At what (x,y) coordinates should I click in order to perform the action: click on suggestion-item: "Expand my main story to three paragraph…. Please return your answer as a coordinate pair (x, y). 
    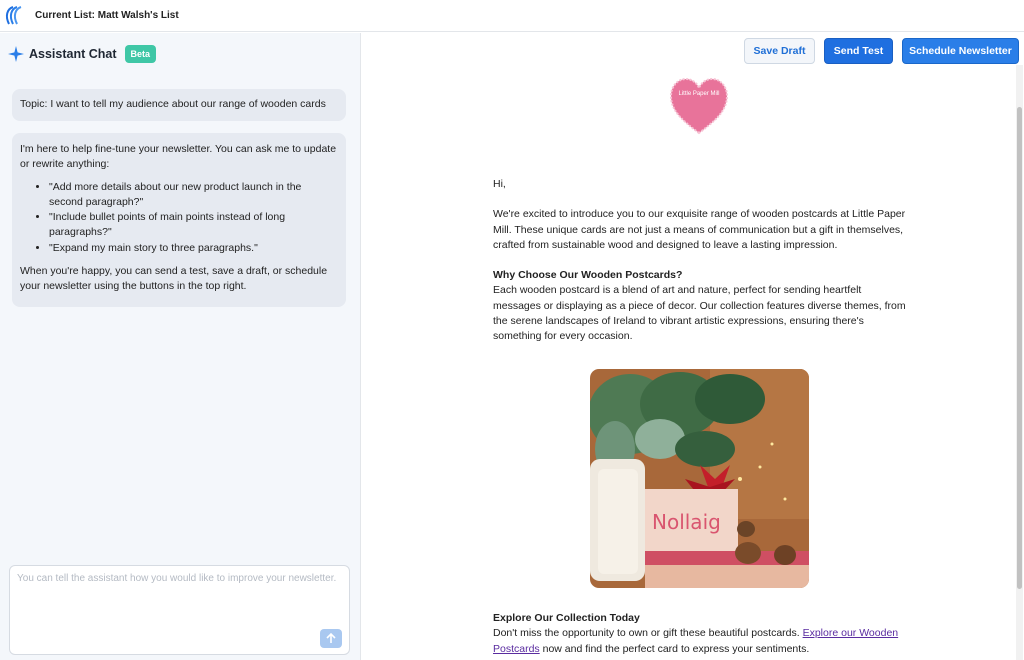
    Looking at the image, I should click on (193, 248).